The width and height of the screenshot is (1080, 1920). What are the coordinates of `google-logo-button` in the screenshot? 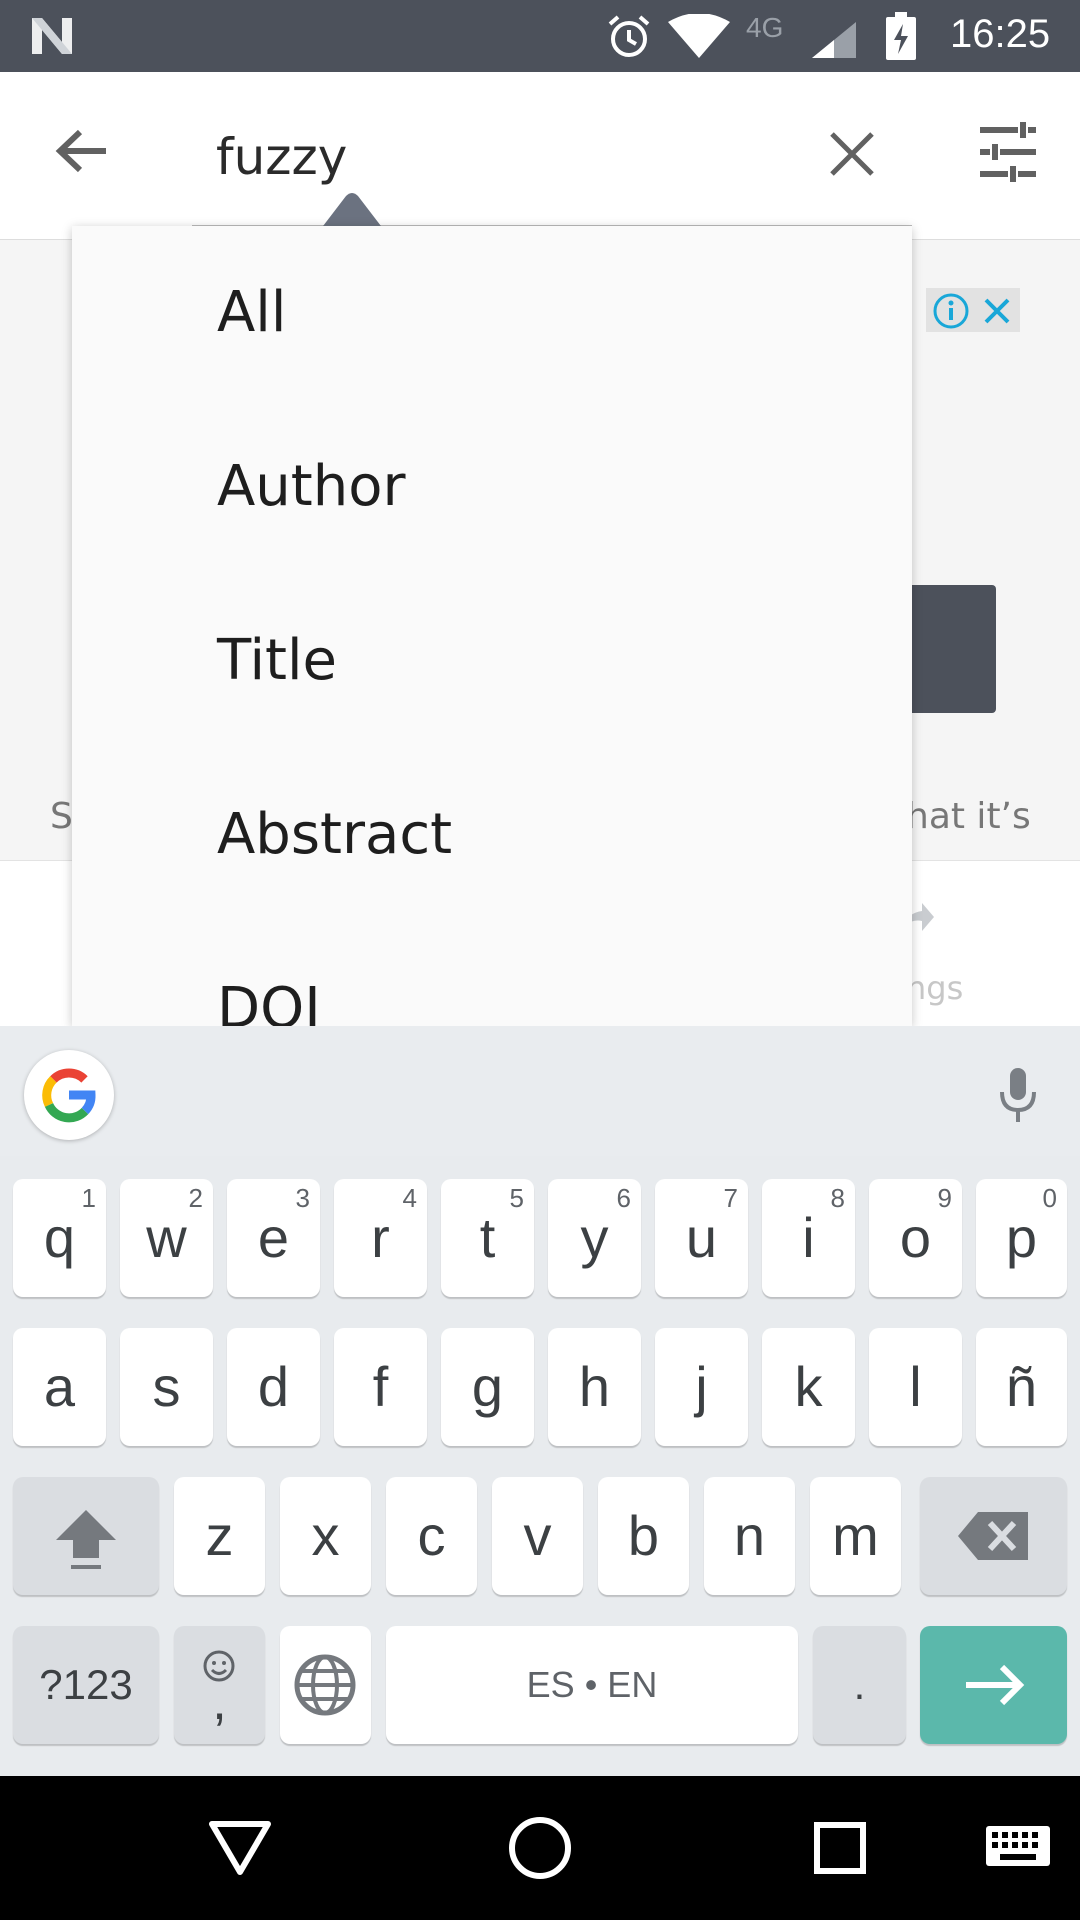 It's located at (69, 1095).